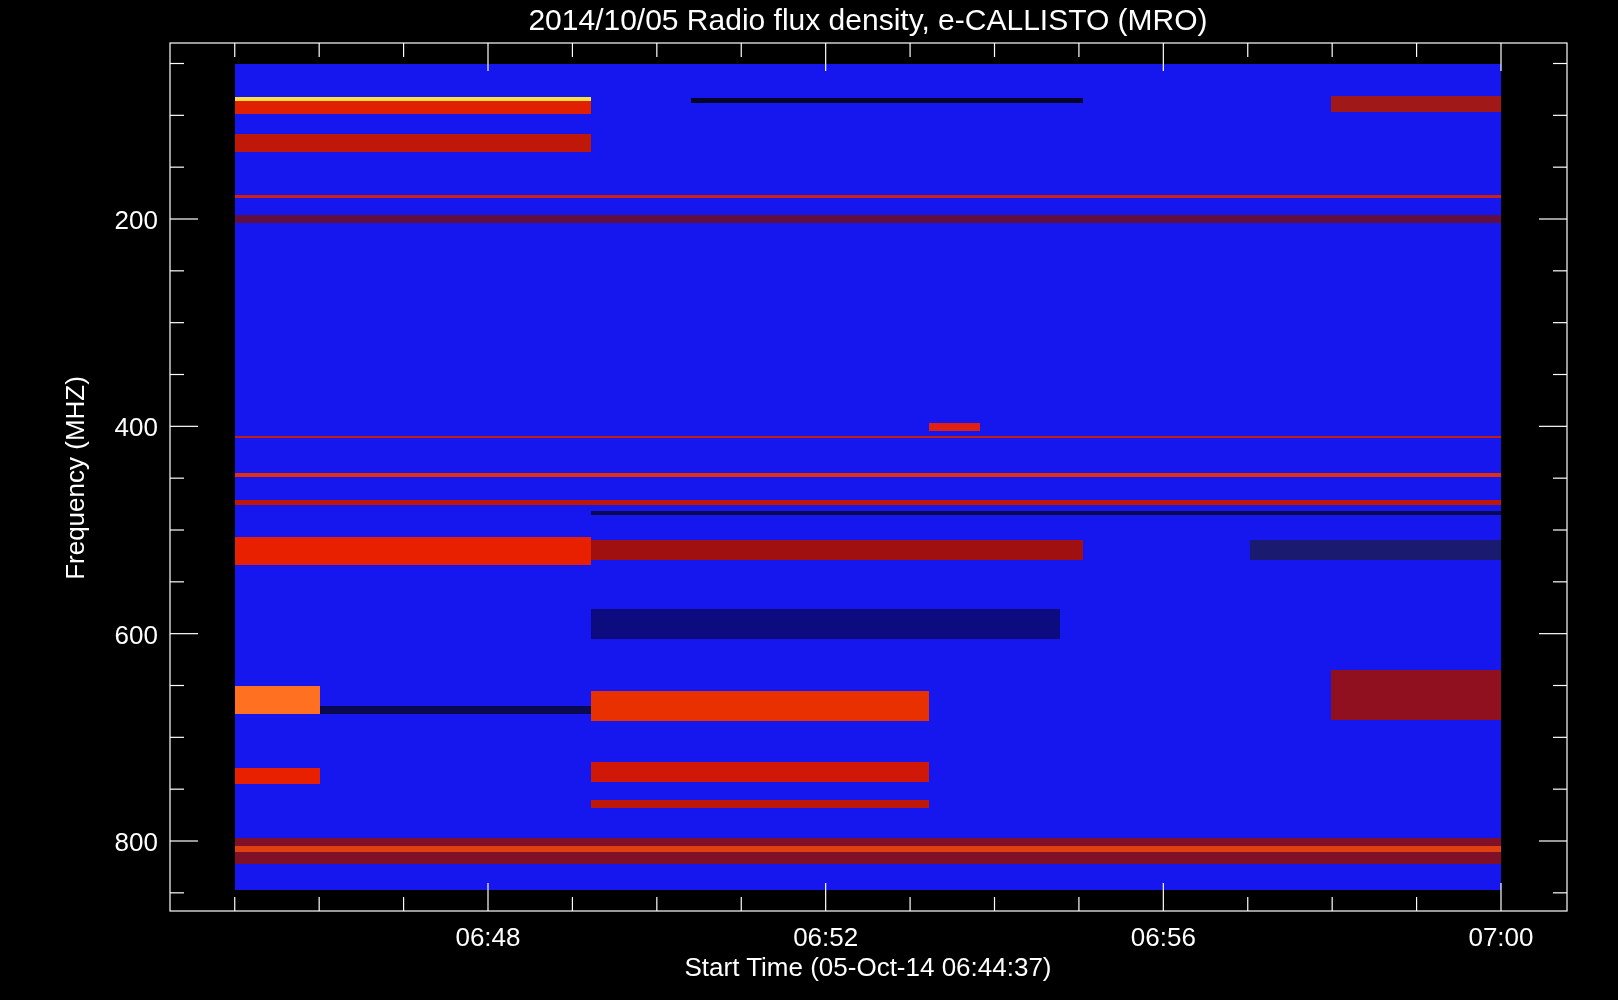 Image resolution: width=1618 pixels, height=1000 pixels. I want to click on axis-tick-label: 400, so click(136, 427).